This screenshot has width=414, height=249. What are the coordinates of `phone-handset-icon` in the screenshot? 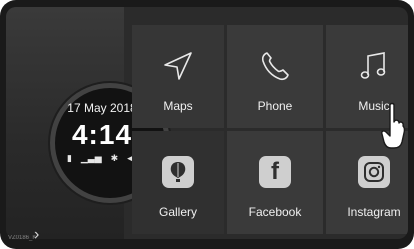 It's located at (275, 66).